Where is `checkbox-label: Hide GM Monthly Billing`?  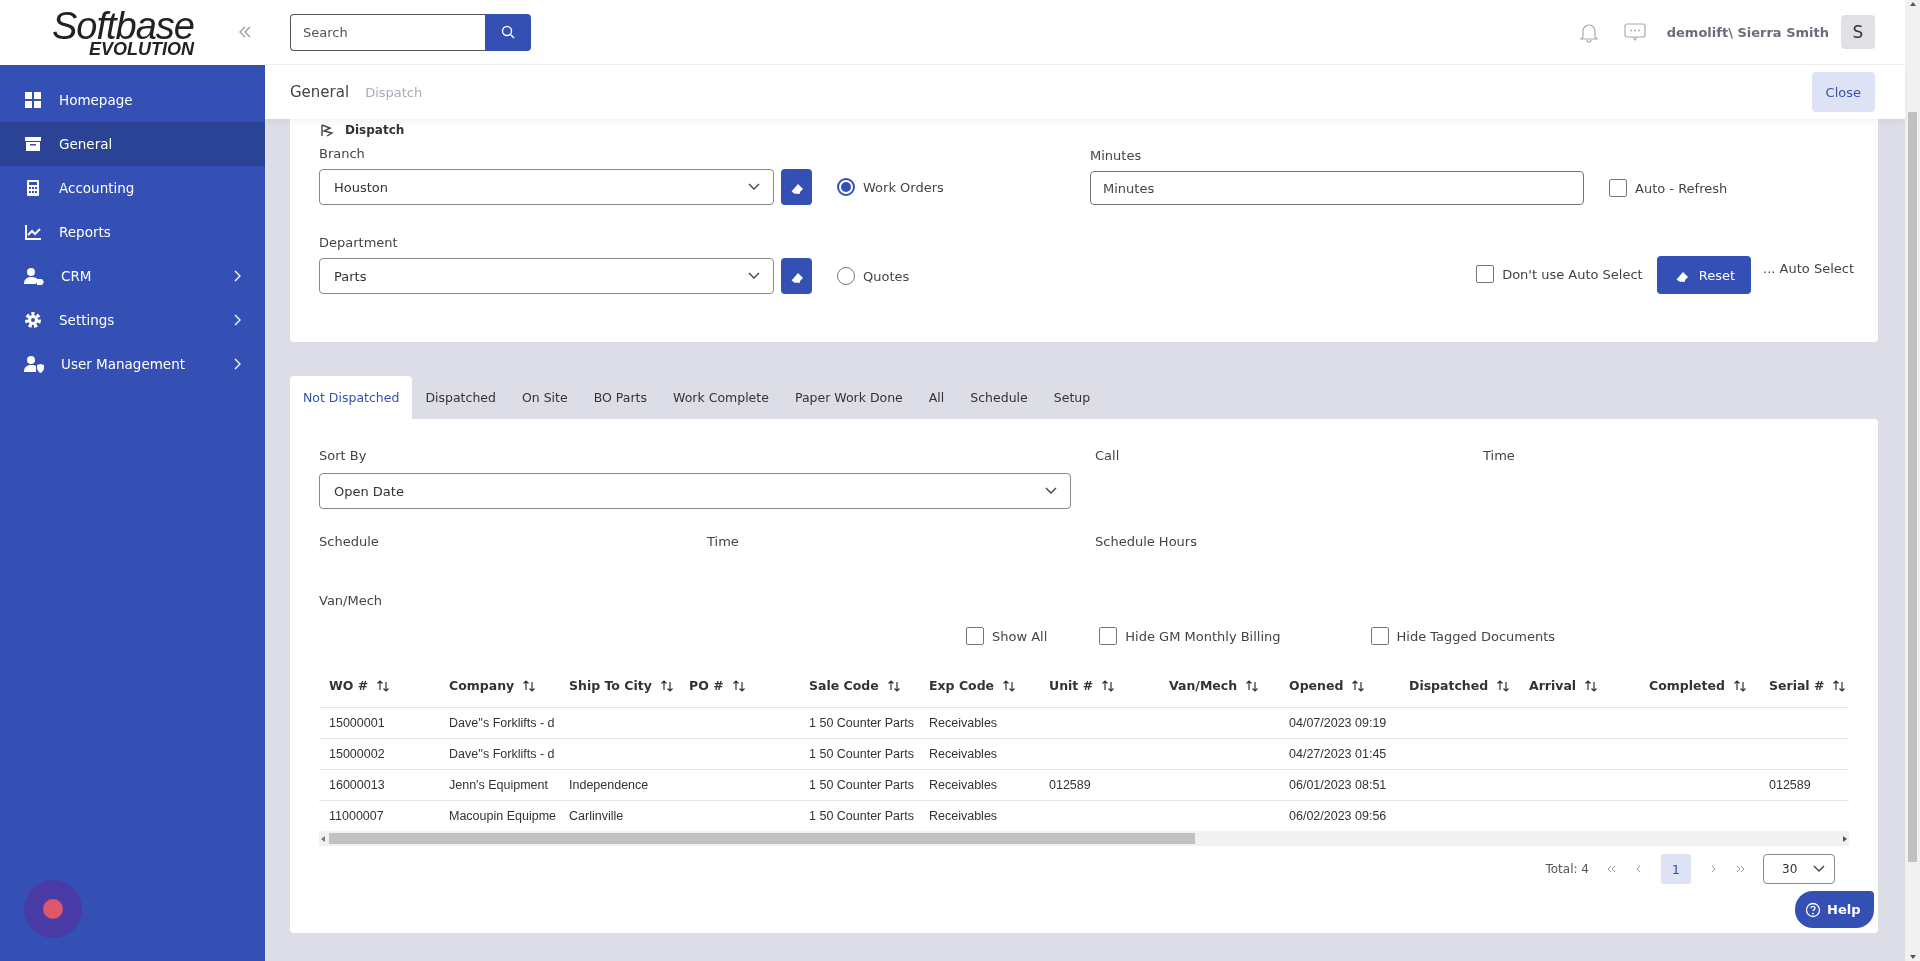 checkbox-label: Hide GM Monthly Billing is located at coordinates (1203, 636).